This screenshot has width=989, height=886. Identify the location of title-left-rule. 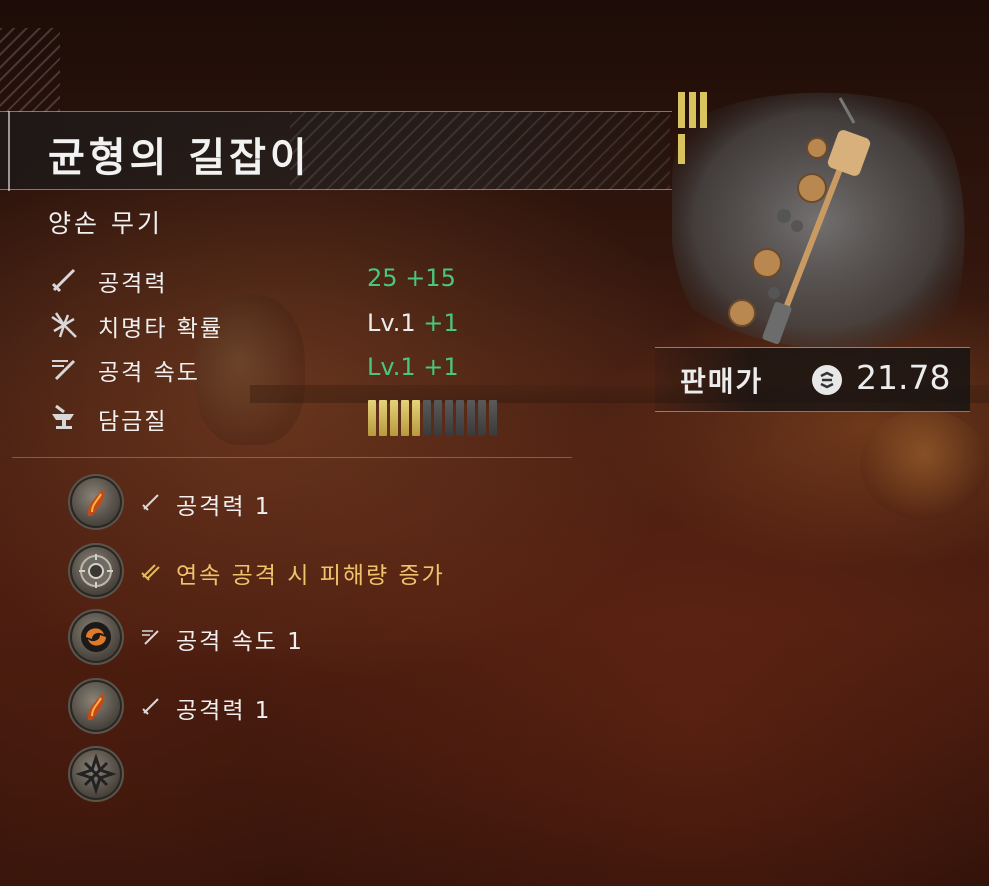
(9, 151).